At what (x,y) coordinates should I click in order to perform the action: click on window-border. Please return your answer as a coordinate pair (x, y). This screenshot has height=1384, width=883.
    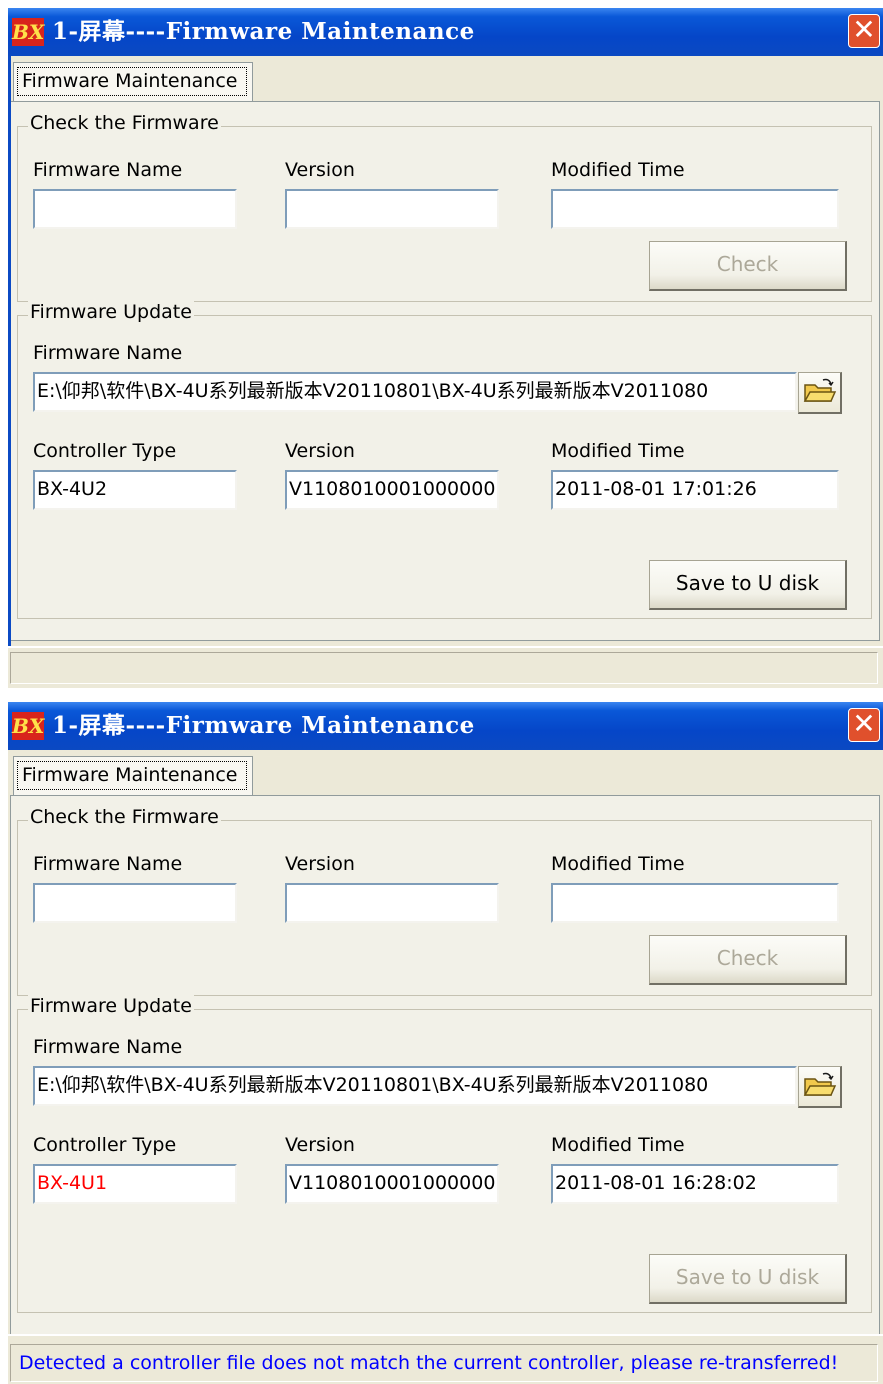
    Looking at the image, I should click on (9, 351).